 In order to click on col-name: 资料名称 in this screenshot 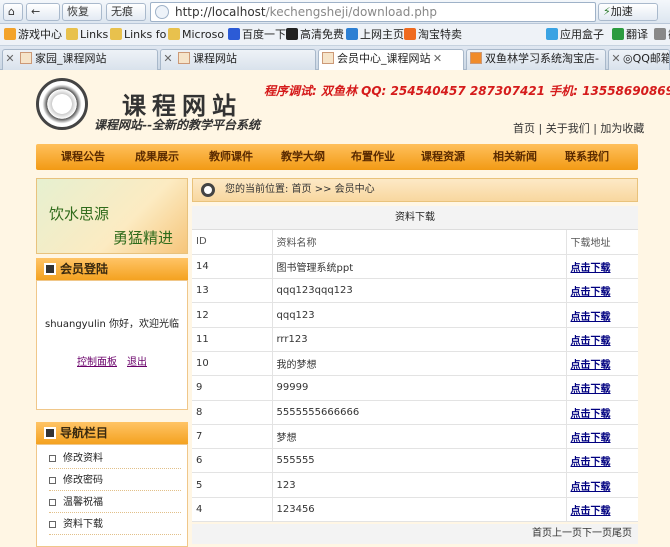, I will do `click(418, 242)`.